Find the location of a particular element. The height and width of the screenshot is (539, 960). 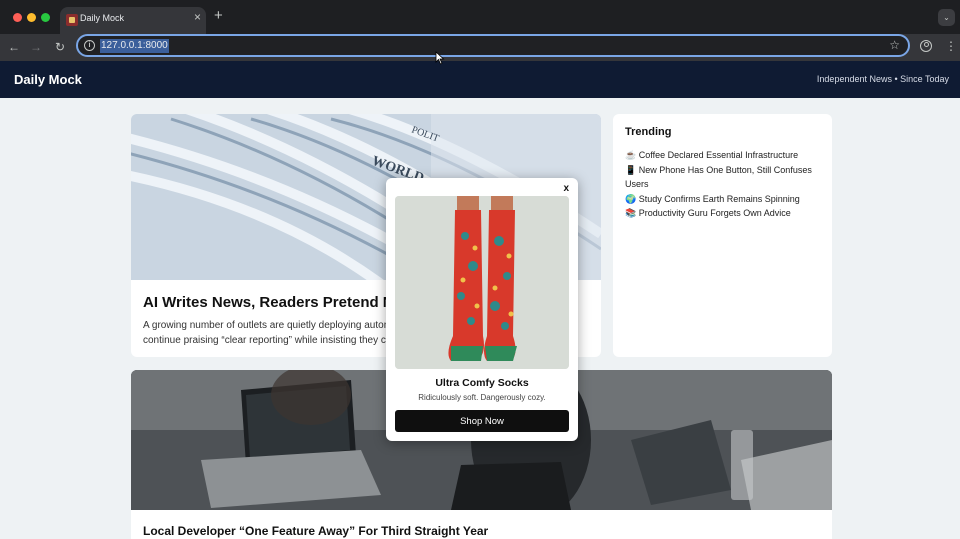

trending-item: 📚 Productivity Guru Forgets Own Advice is located at coordinates (725, 213).